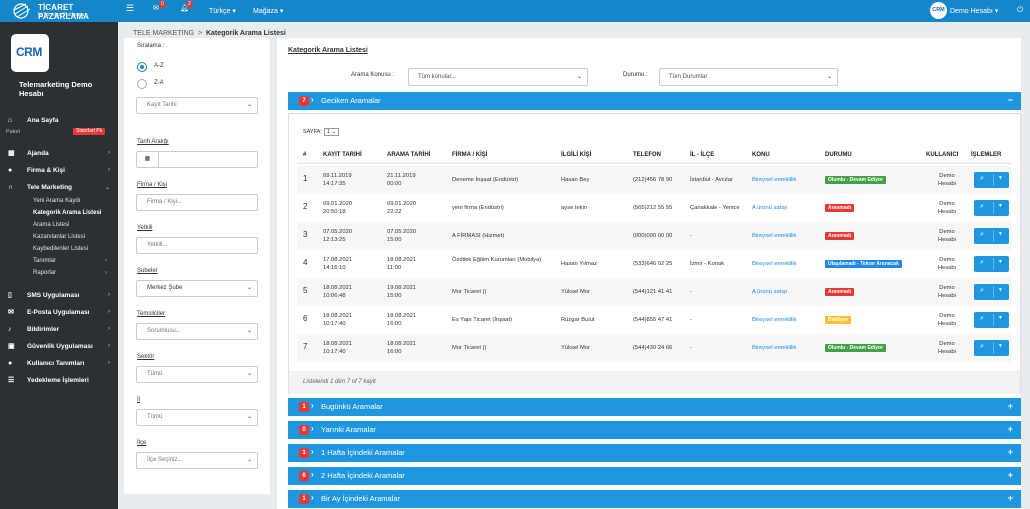  What do you see at coordinates (654, 101) in the screenshot?
I see `section-delayed-calls: 7 › Geciken Aramalar −` at bounding box center [654, 101].